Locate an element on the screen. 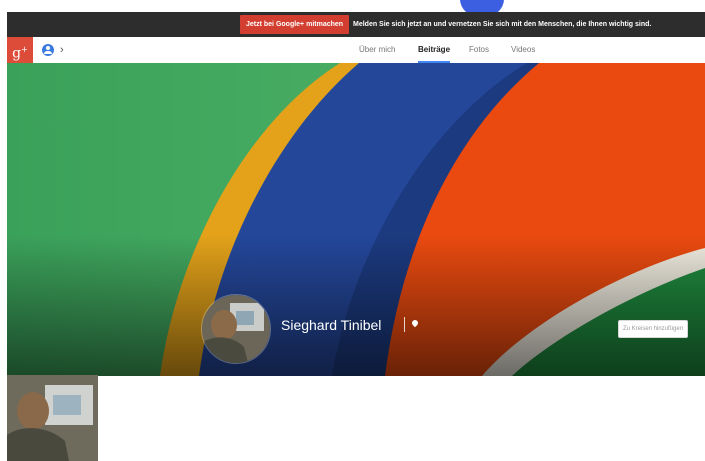 The height and width of the screenshot is (461, 705). avatar is located at coordinates (236, 329).